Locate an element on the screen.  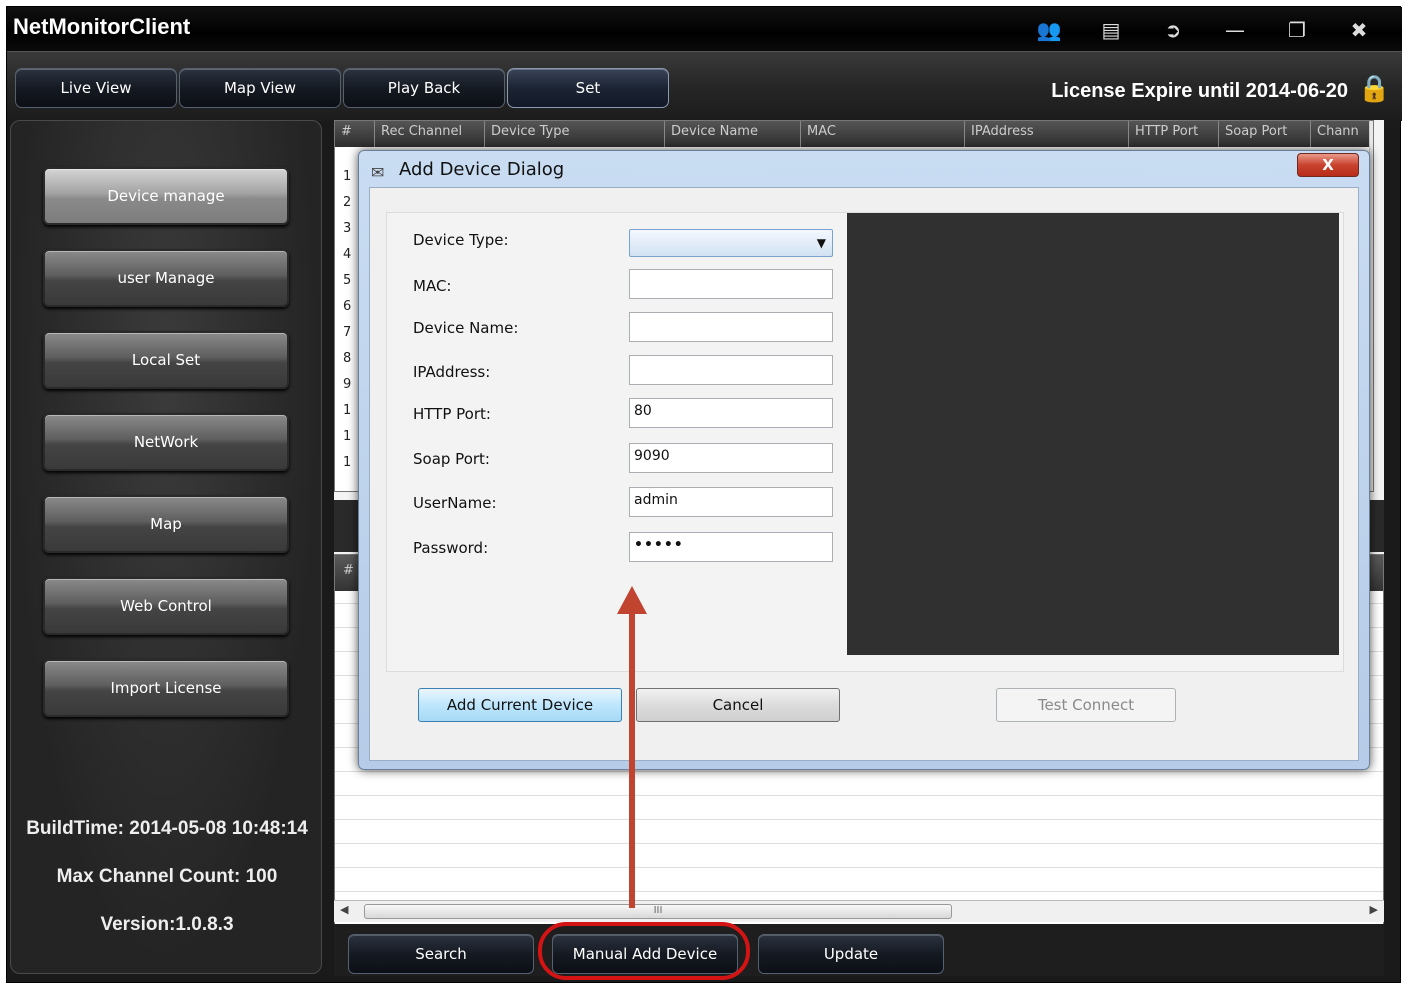
password-label: Password: is located at coordinates (451, 548).